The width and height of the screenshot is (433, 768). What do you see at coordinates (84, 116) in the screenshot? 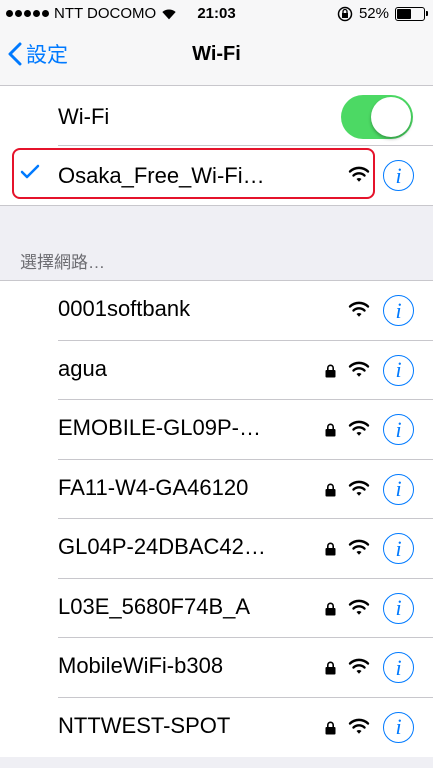
I see `wifi-toggle-label: Wi-Fi` at bounding box center [84, 116].